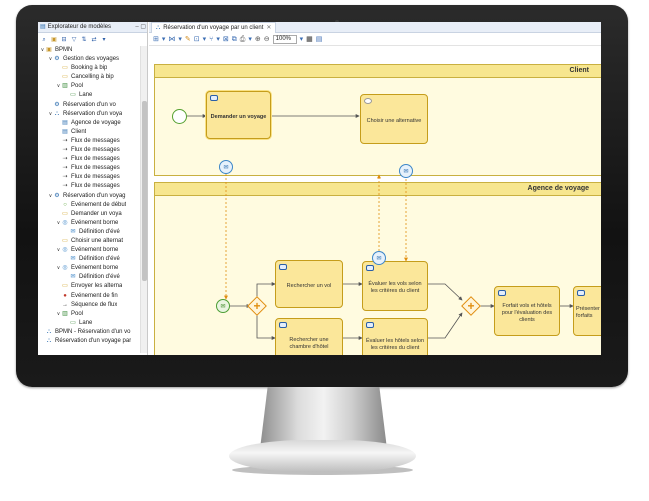  I want to click on tree-item: ▭ Booking à bip, so click(89, 68).